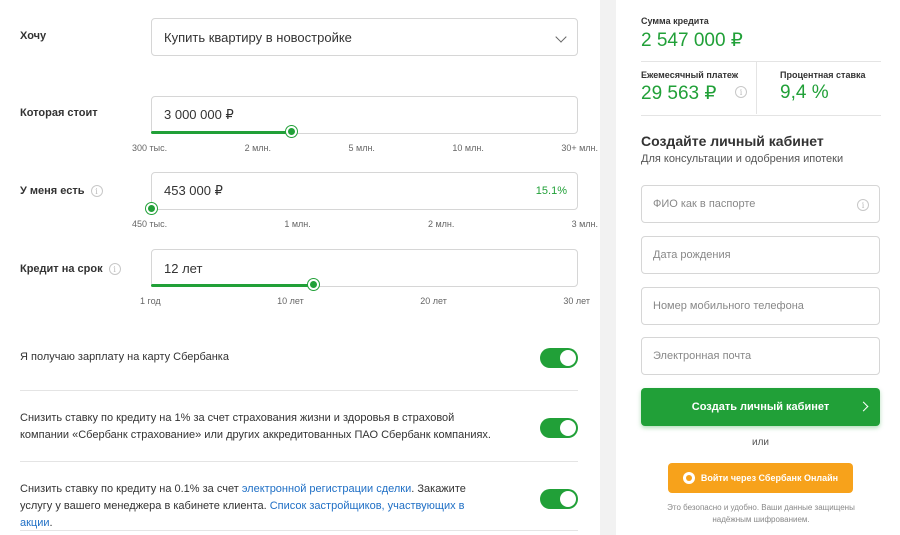 This screenshot has height=535, width=900. Describe the element at coordinates (33, 36) in the screenshot. I see `want-label: Хочу` at that location.